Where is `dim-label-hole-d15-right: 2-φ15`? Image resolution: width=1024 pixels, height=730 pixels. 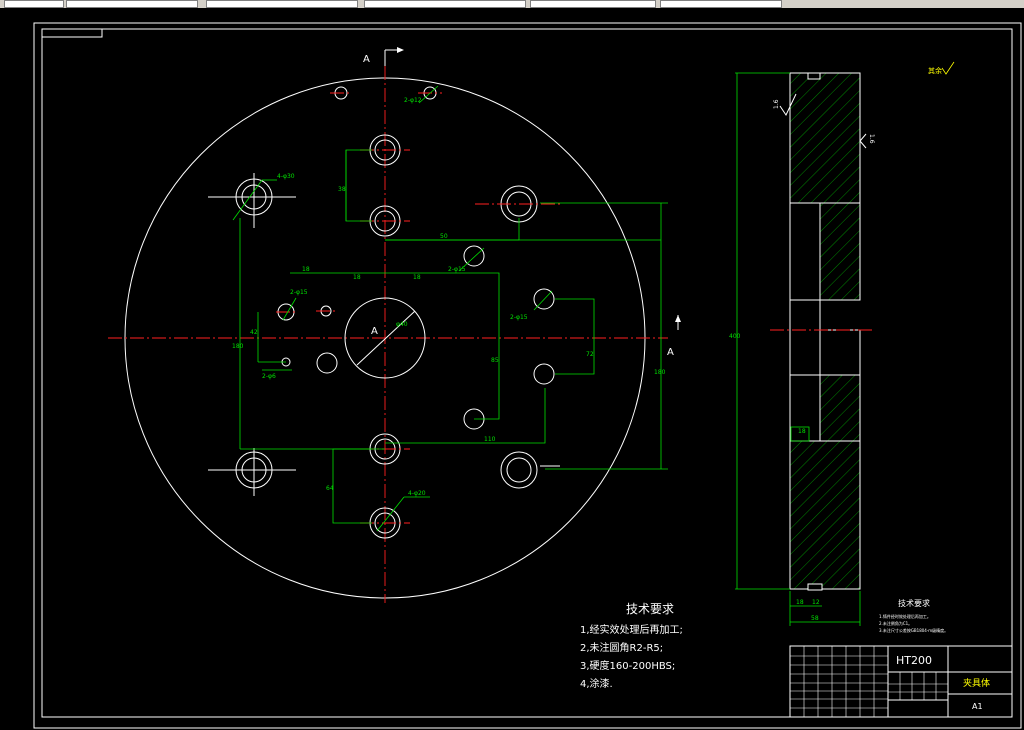
dim-label-hole-d15-right: 2-φ15 is located at coordinates (519, 317).